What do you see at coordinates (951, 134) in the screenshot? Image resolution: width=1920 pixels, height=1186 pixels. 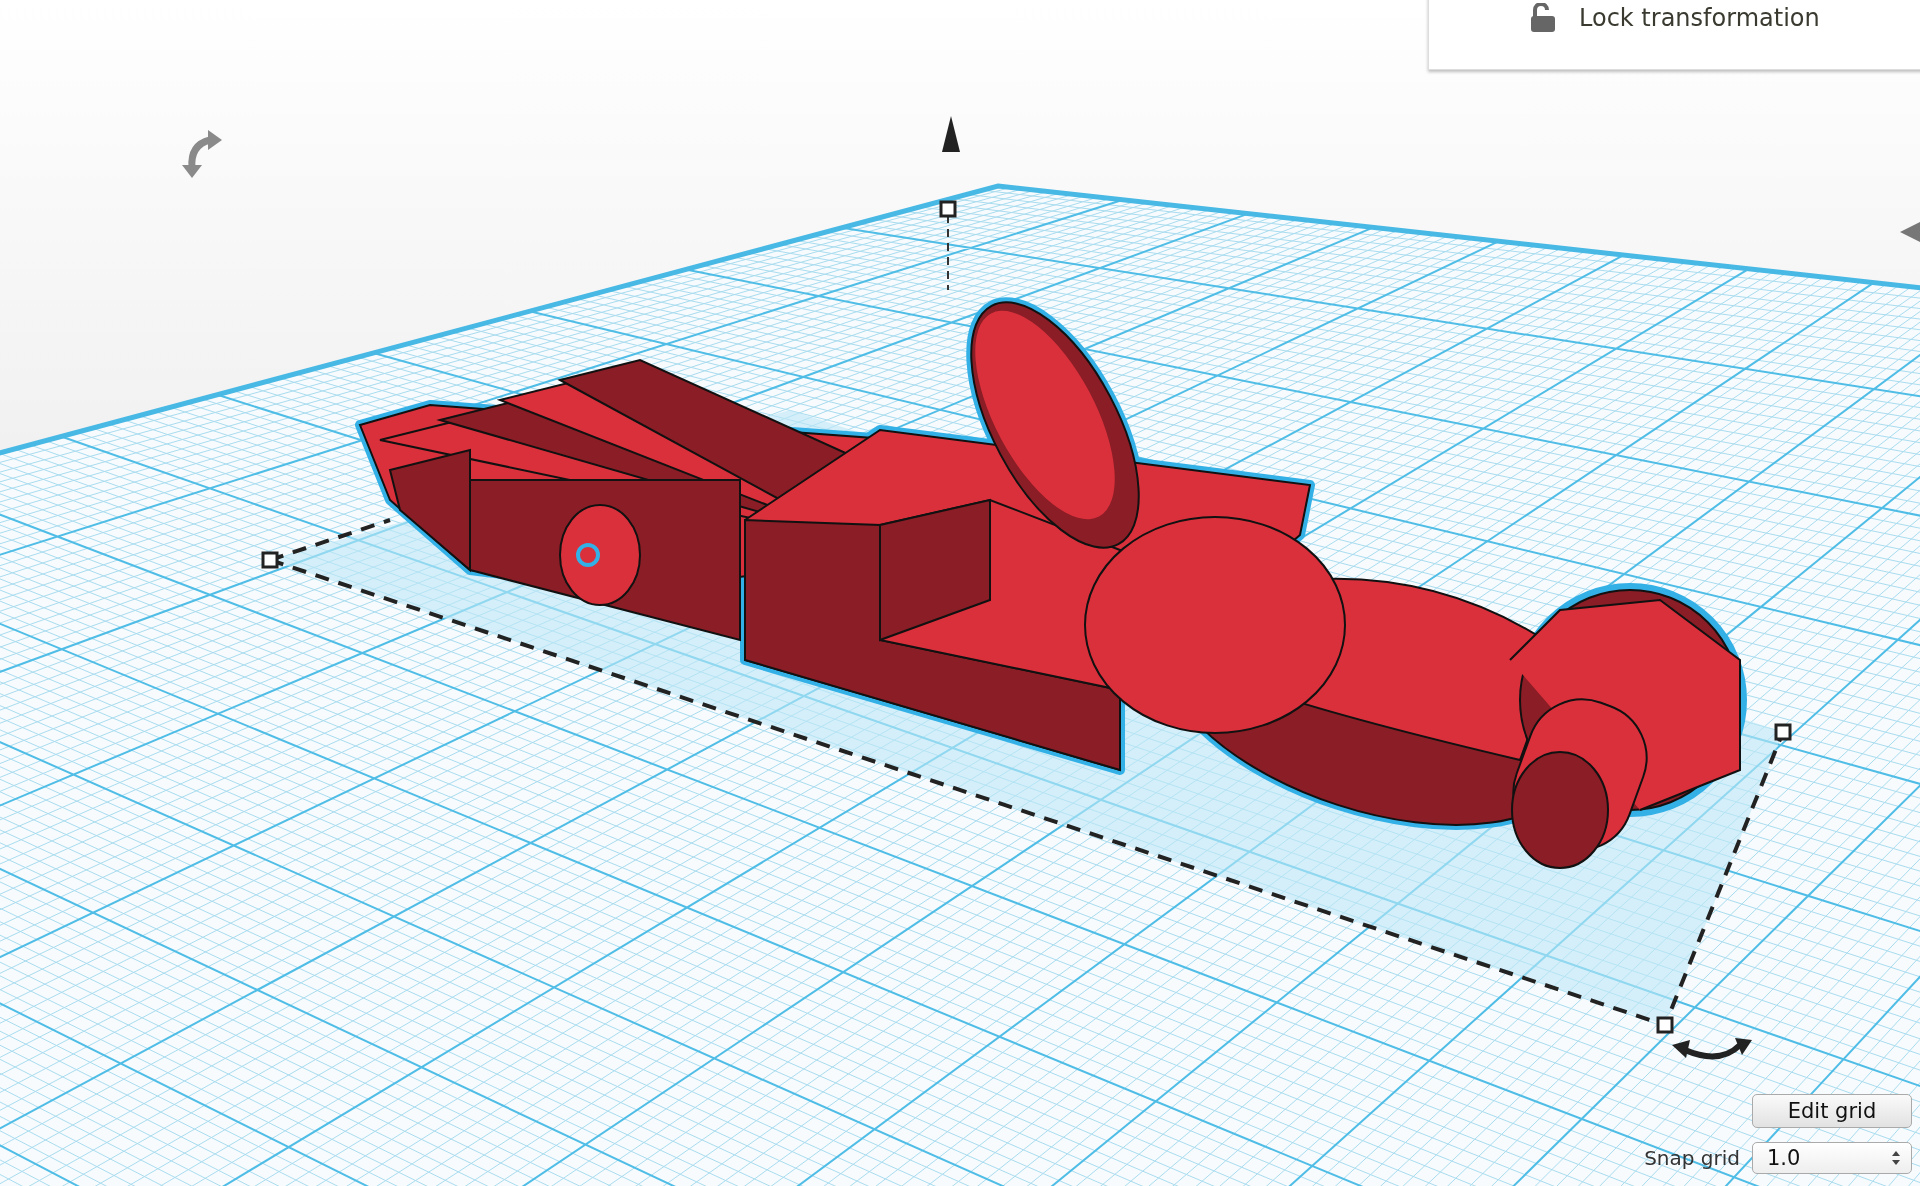 I see `lift-arrow-icon` at bounding box center [951, 134].